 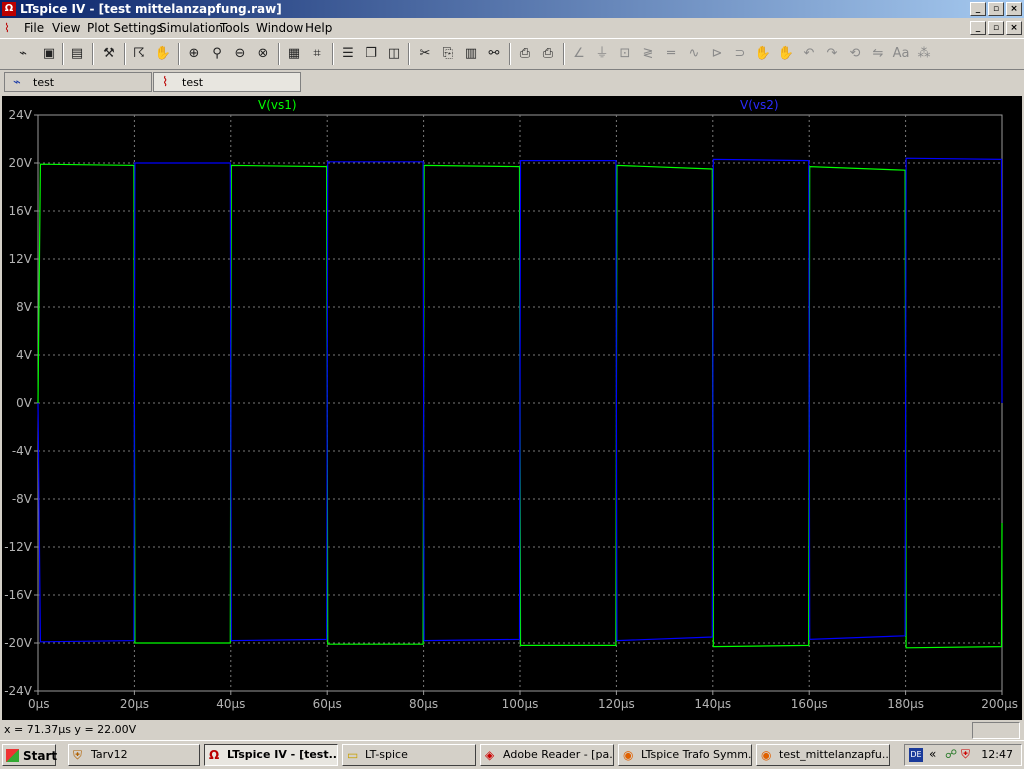 What do you see at coordinates (978, 28) in the screenshot?
I see `mdi-minimize-button: _` at bounding box center [978, 28].